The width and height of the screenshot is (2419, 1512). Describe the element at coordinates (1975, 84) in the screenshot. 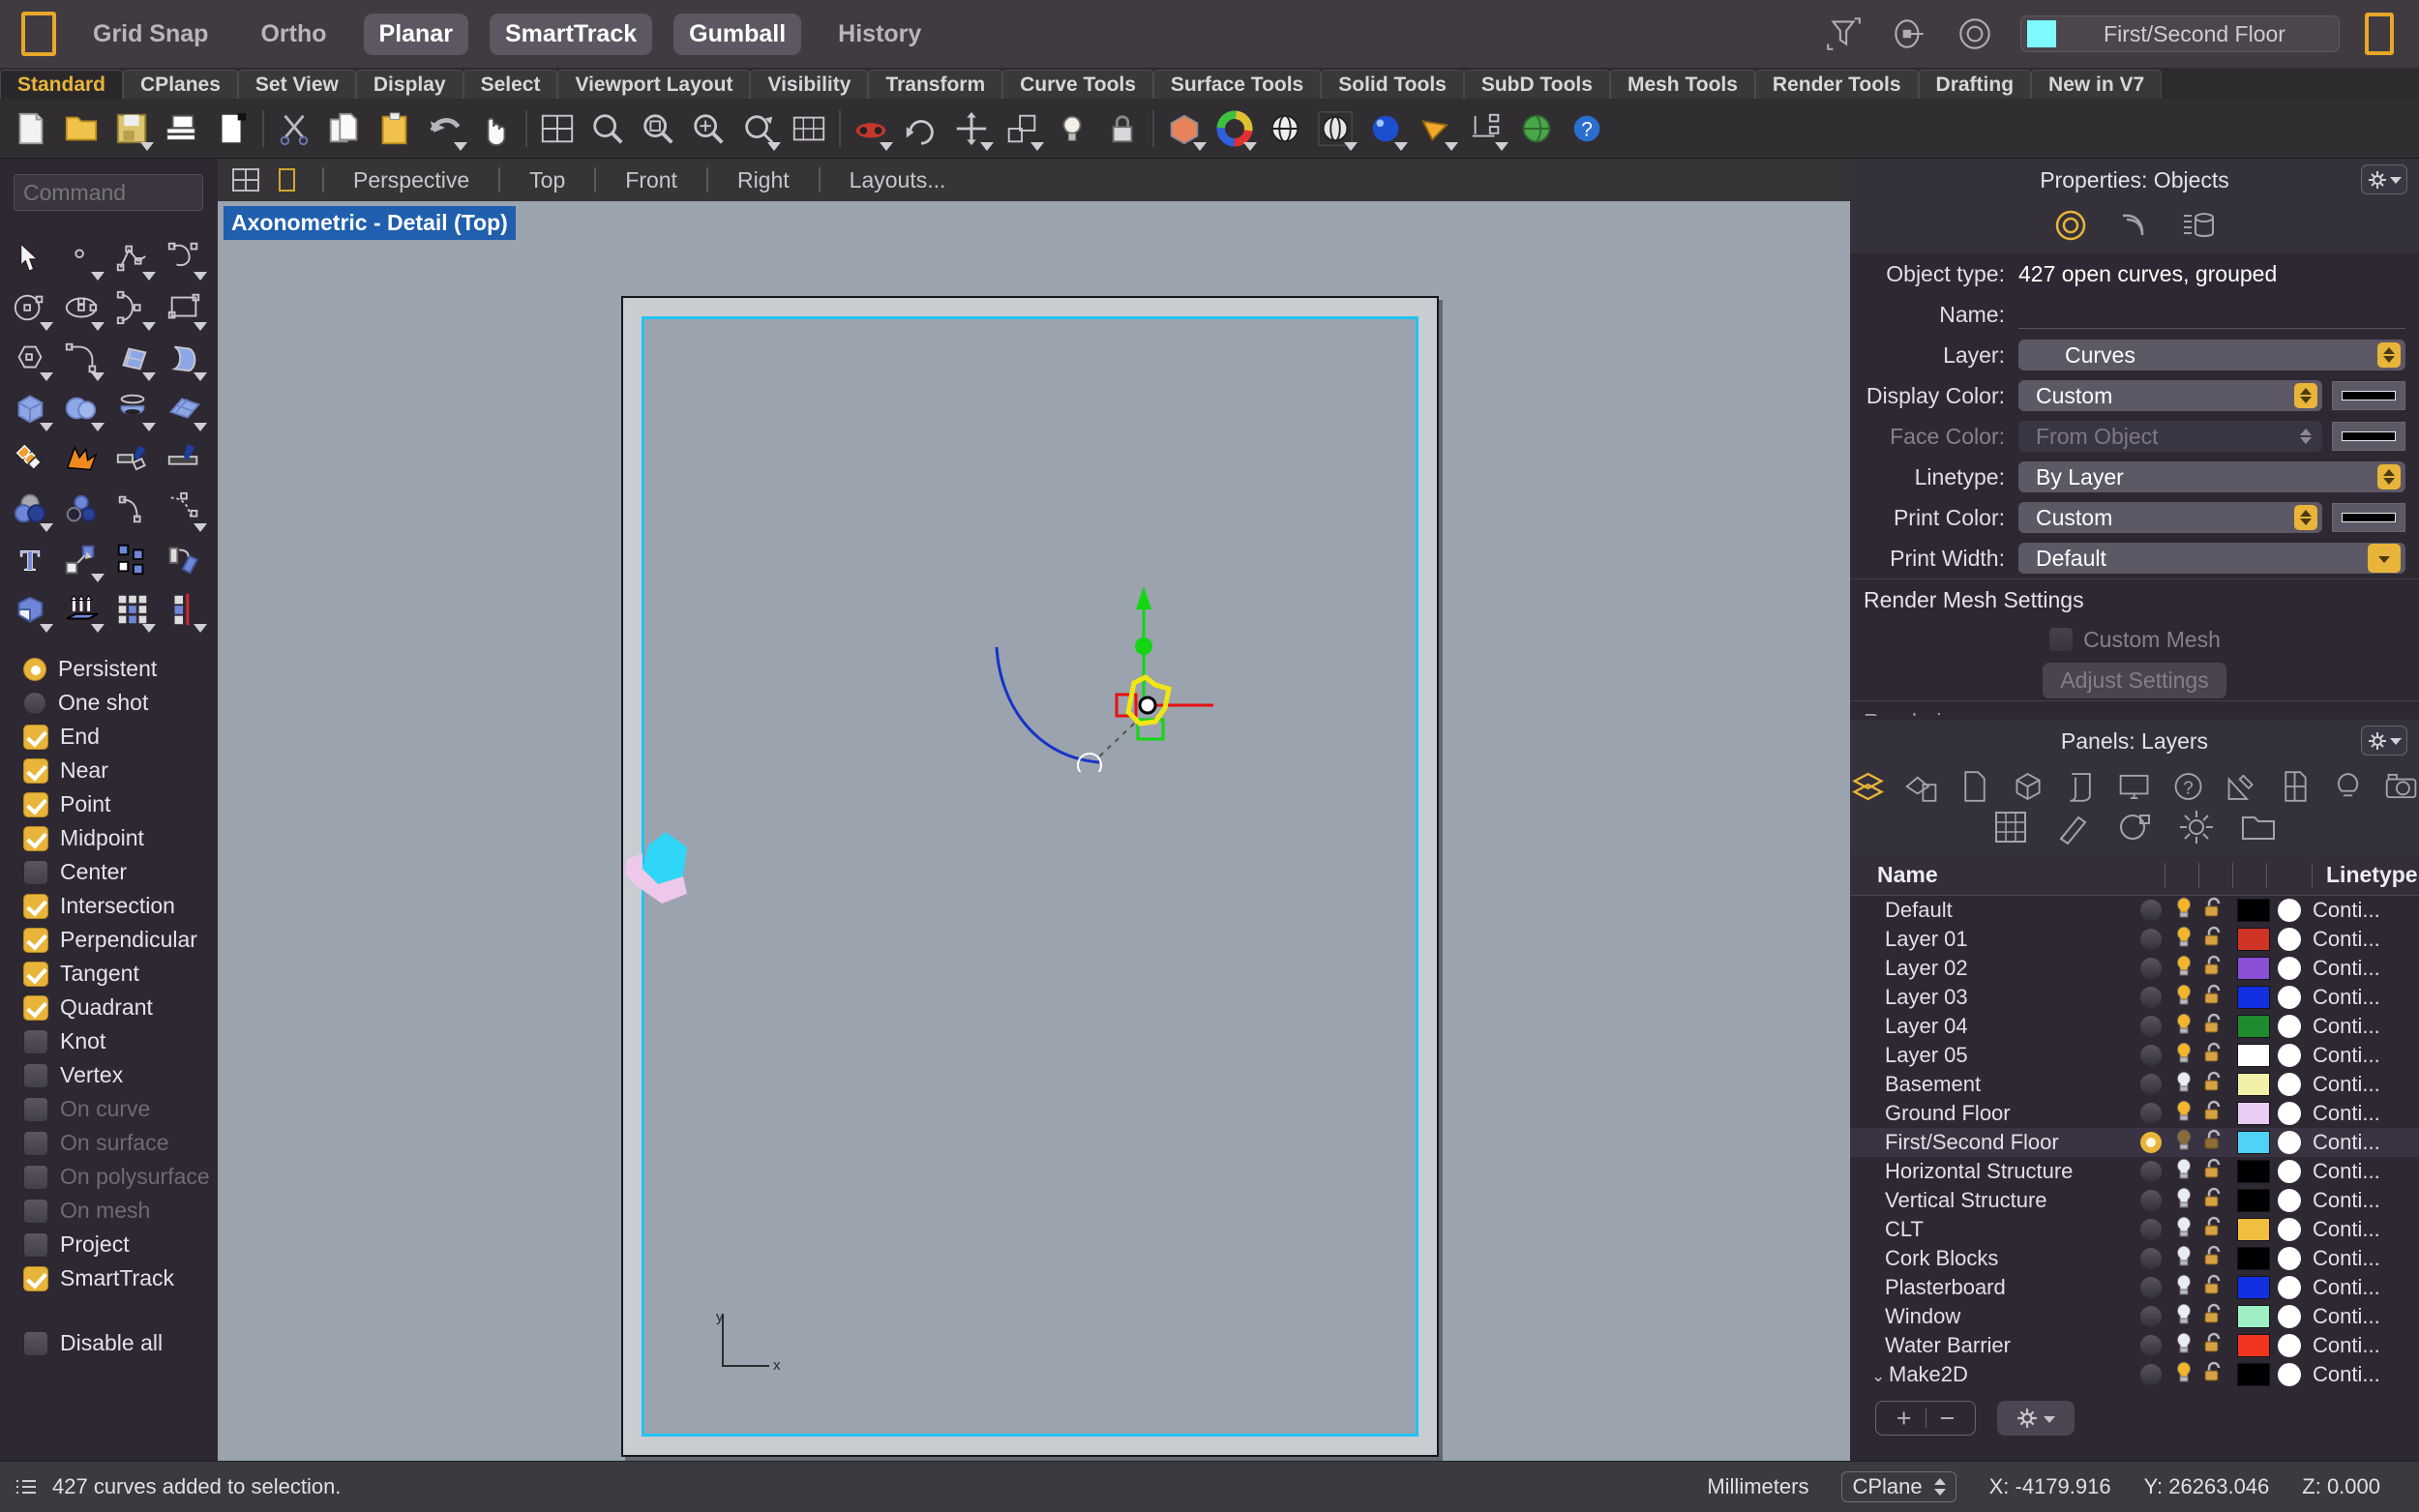

I see `tab-drafting: Drafting` at that location.